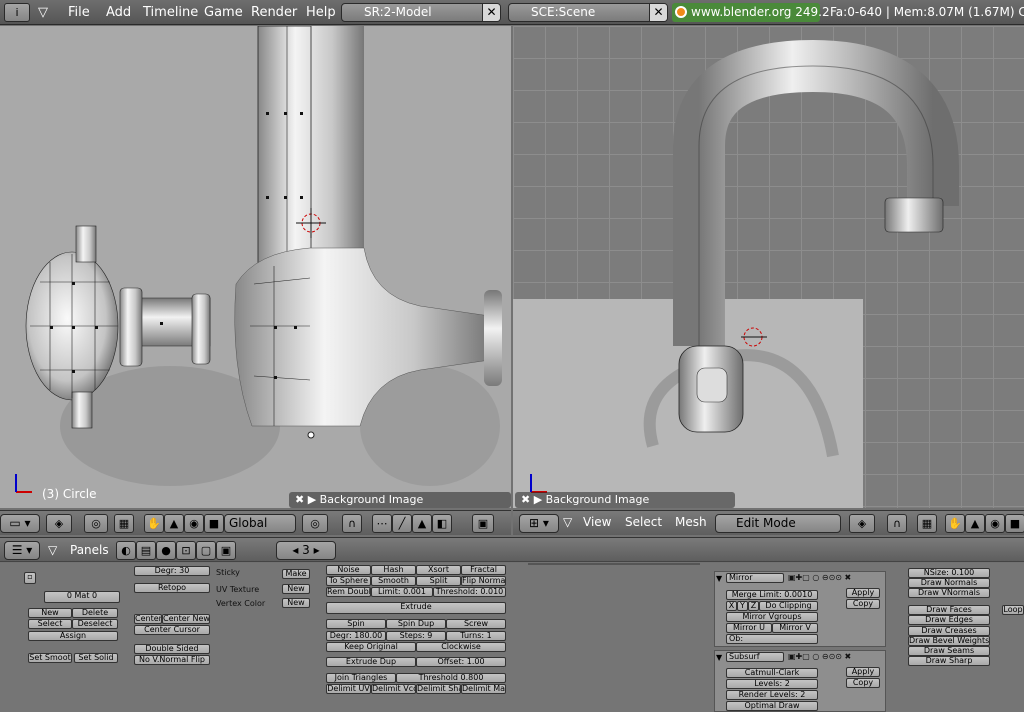 The width and height of the screenshot is (1024, 712). I want to click on collapse-menu-icon-right: ▽, so click(567, 522).